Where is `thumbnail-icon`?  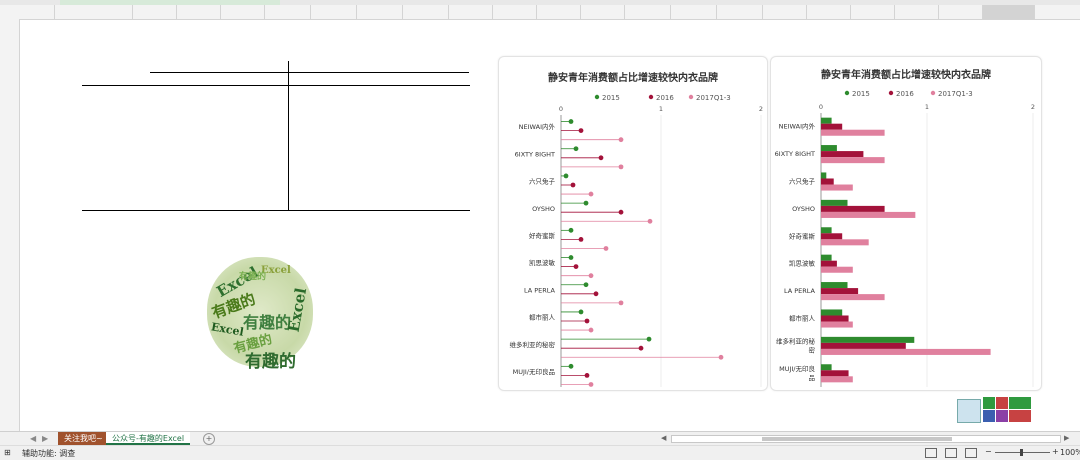 thumbnail-icon is located at coordinates (969, 411).